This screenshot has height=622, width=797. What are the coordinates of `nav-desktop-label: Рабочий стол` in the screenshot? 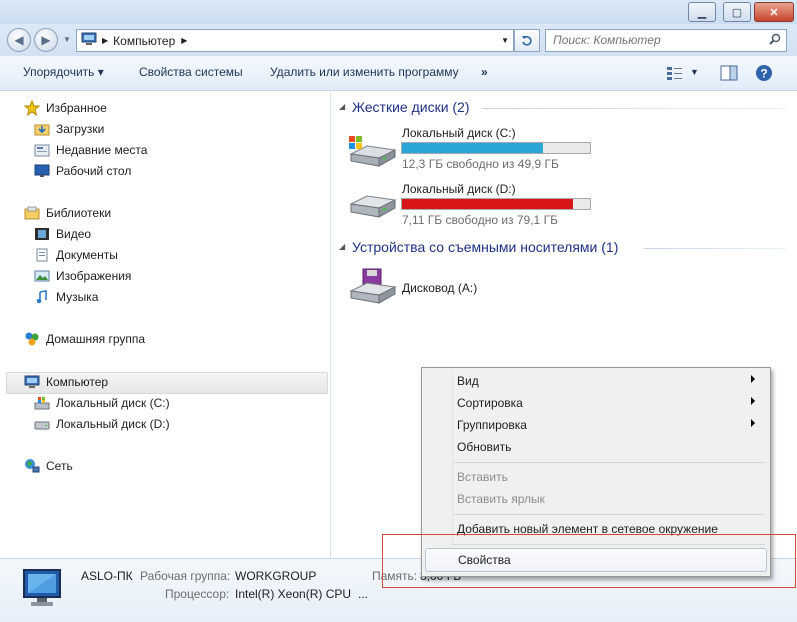 It's located at (94, 171).